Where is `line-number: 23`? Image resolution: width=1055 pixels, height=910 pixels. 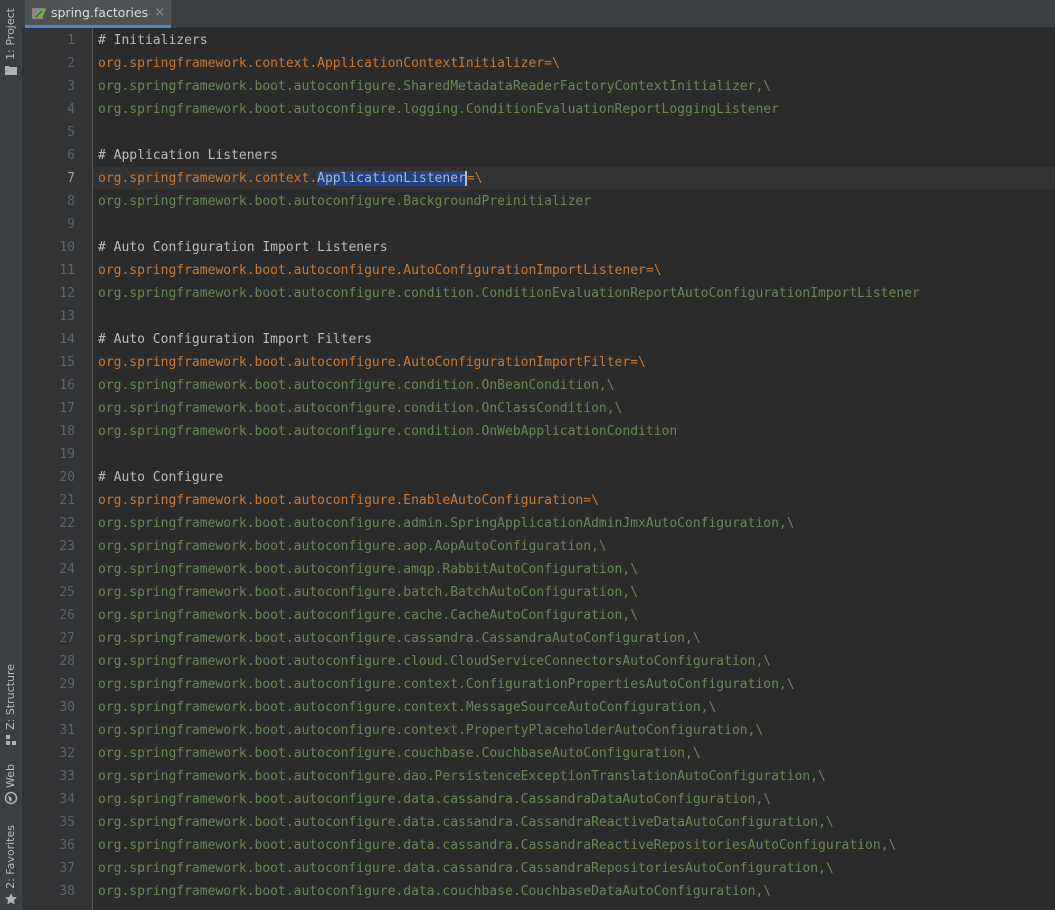 line-number: 23 is located at coordinates (67, 546).